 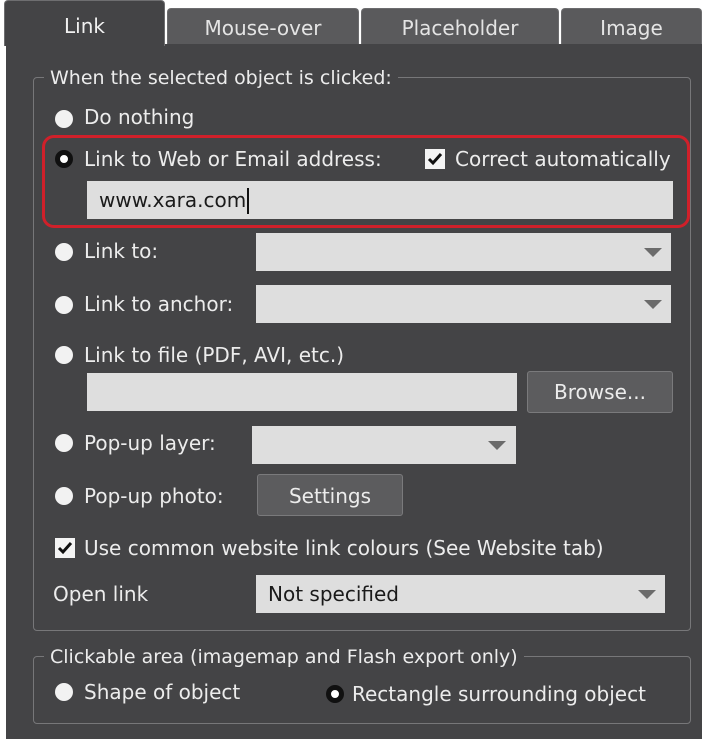 What do you see at coordinates (335, 694) in the screenshot?
I see `rectangle-radio` at bounding box center [335, 694].